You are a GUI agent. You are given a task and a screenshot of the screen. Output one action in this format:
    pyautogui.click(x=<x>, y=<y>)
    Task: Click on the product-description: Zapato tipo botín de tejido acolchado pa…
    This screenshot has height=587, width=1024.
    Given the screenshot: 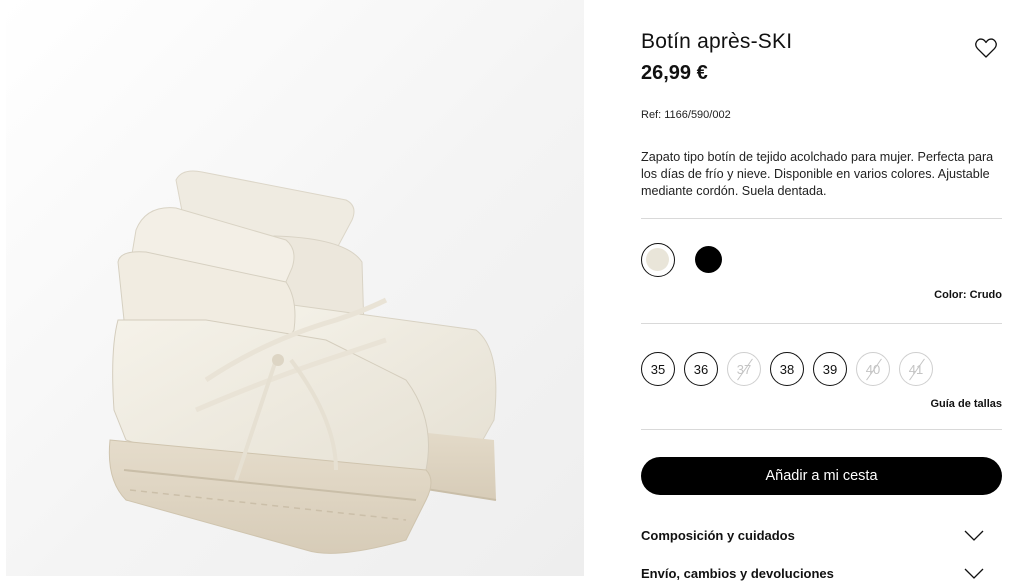 What is the action you would take?
    pyautogui.click(x=817, y=174)
    